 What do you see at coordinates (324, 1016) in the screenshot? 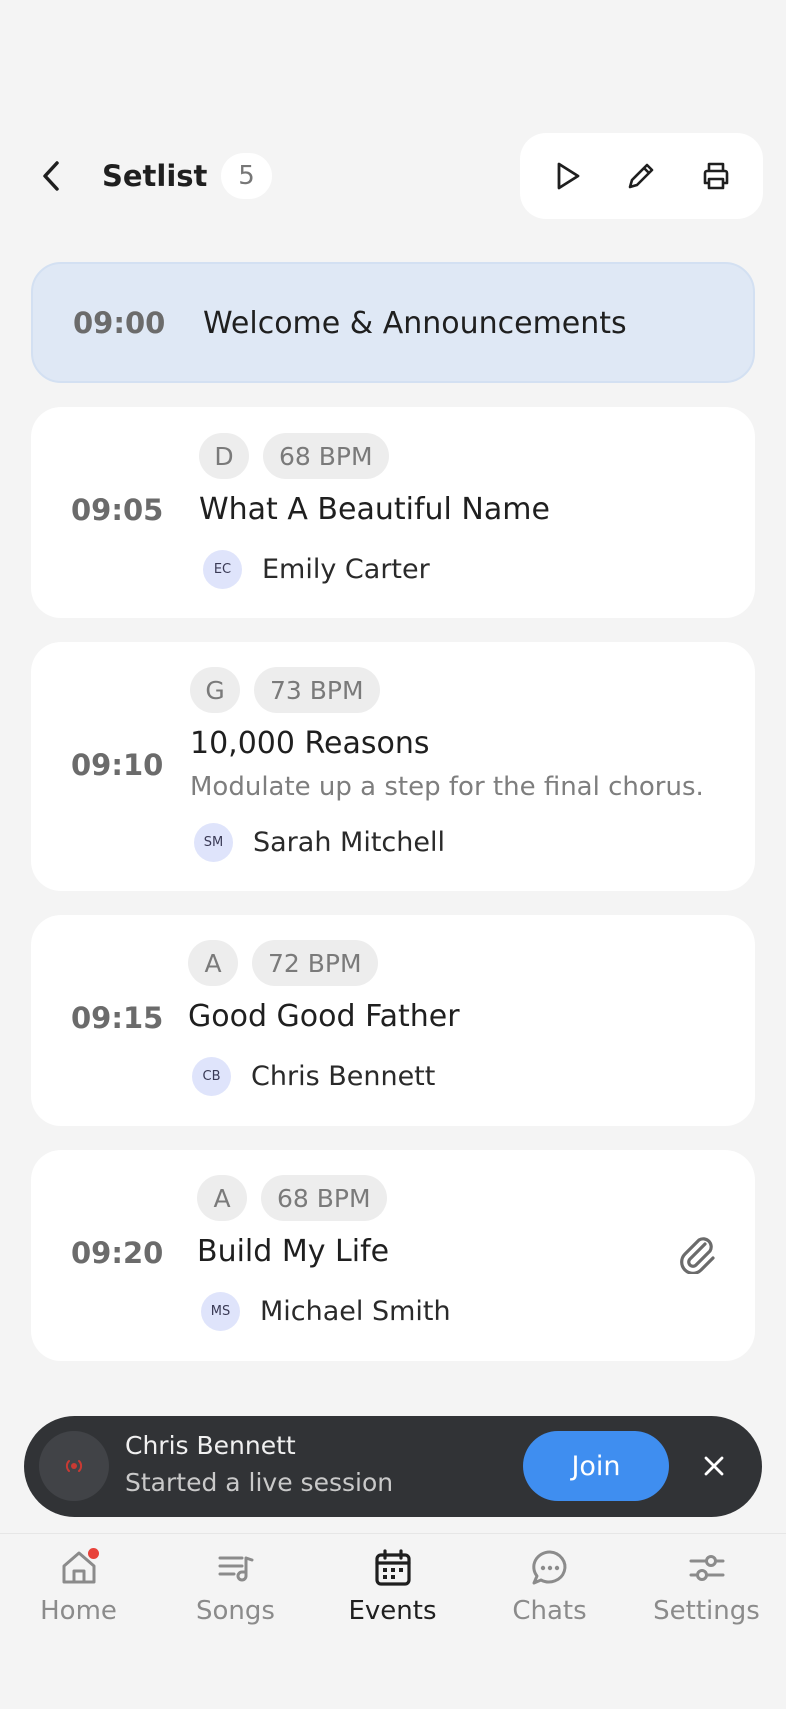
I see `song-title: Good Good Father` at bounding box center [324, 1016].